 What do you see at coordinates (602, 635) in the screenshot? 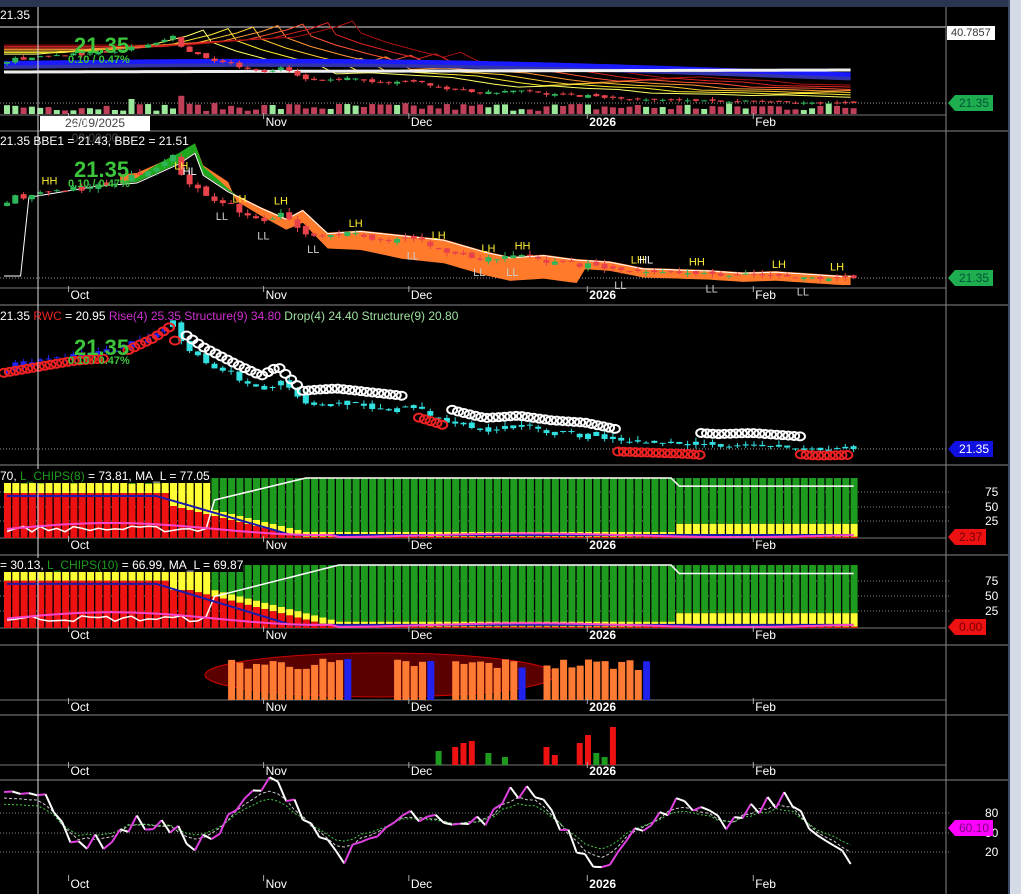
I see `date-axis-label: 2026` at bounding box center [602, 635].